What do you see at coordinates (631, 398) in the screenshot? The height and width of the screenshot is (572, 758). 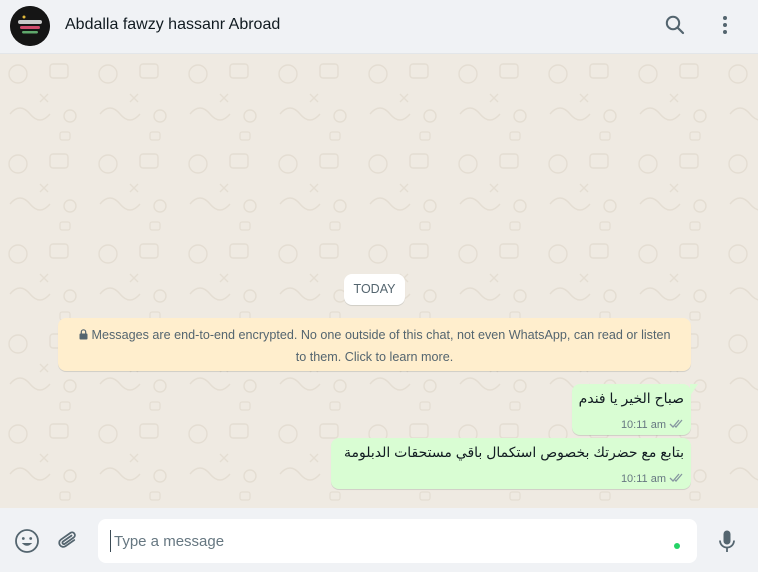 I see `message-text: صباح الخير يا فندم` at bounding box center [631, 398].